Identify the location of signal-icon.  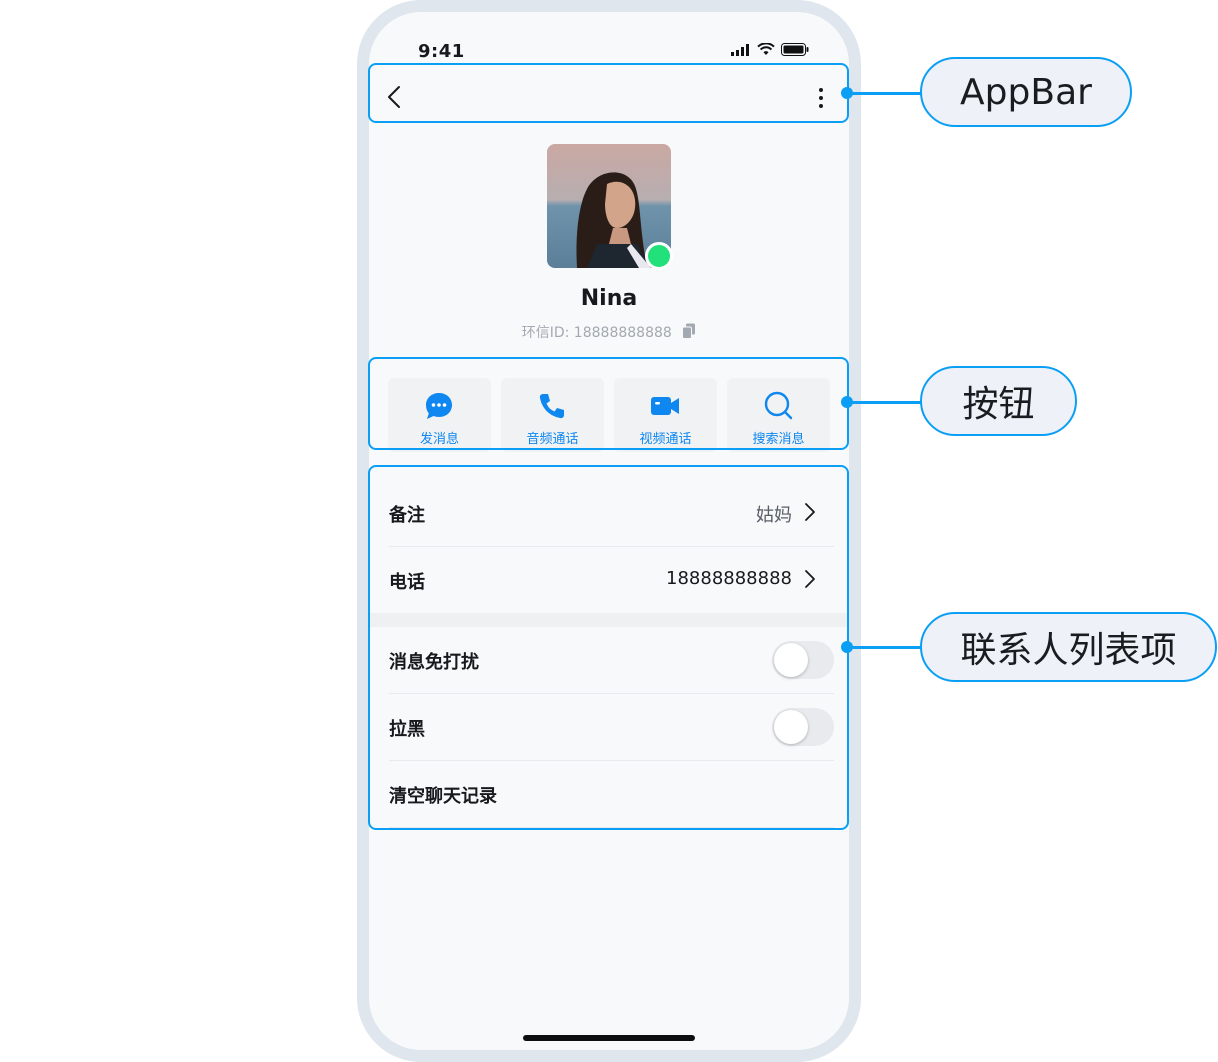
(740, 49).